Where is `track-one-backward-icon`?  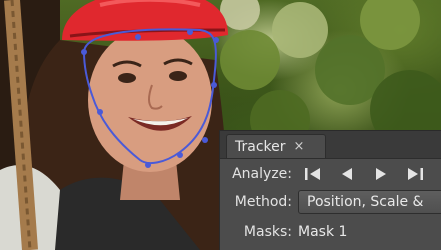
track-one-backward-icon is located at coordinates (347, 174).